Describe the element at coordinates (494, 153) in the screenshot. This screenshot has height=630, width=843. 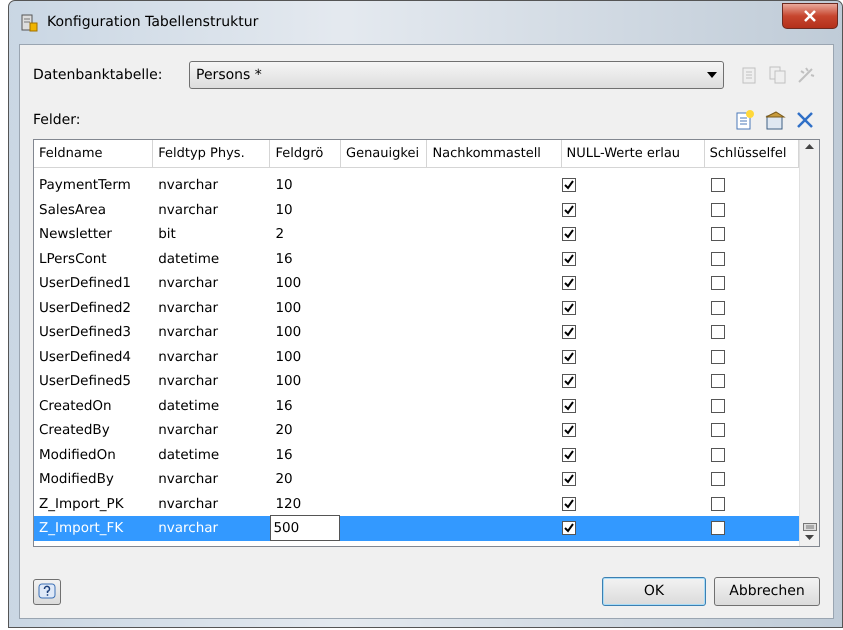
I see `column-header: Nachkommastell` at that location.